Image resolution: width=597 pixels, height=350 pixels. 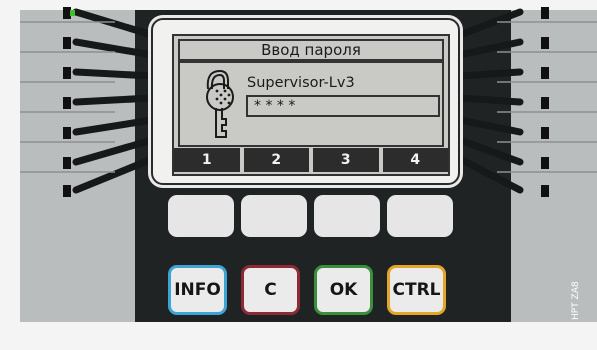 What do you see at coordinates (311, 50) in the screenshot?
I see `screen-title: Ввод пароля` at bounding box center [311, 50].